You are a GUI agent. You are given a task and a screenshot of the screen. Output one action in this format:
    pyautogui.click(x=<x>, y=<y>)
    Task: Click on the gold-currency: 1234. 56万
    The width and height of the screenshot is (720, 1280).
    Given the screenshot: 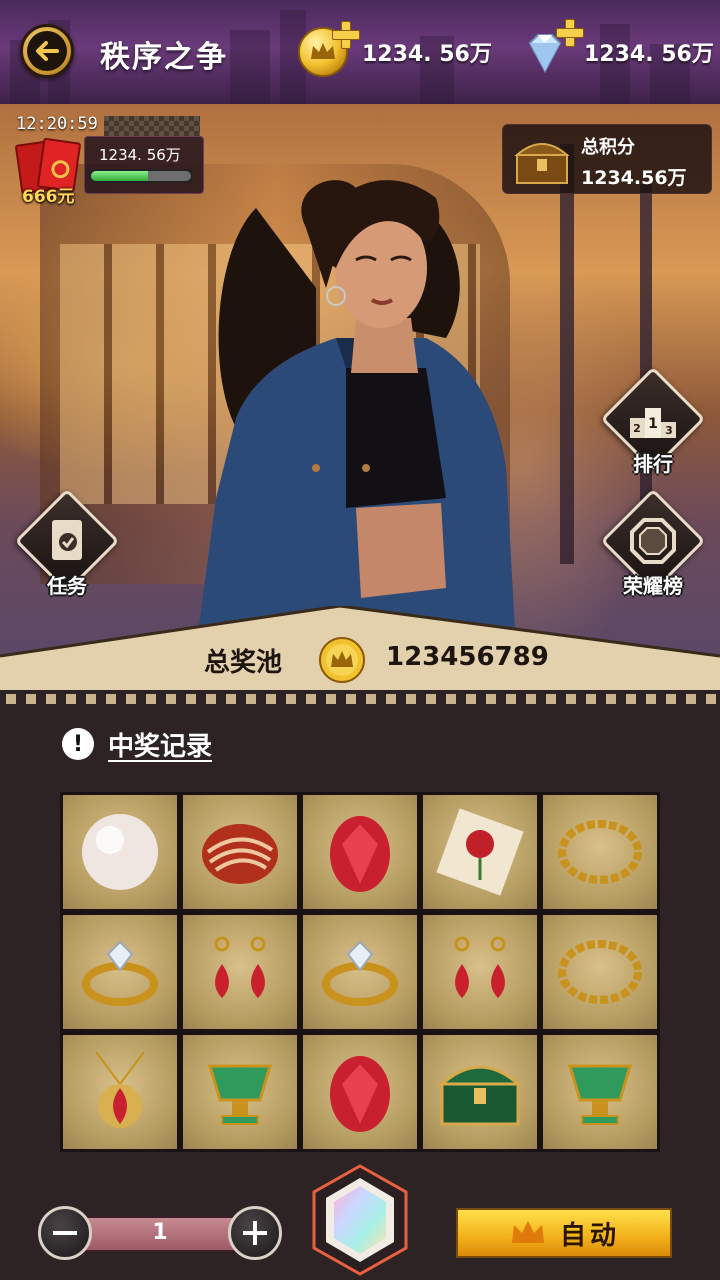 What is the action you would take?
    pyautogui.click(x=395, y=51)
    